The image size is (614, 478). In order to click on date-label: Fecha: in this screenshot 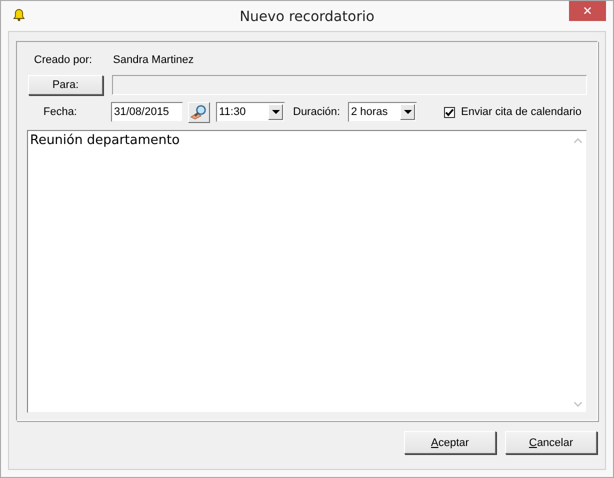, I will do `click(59, 112)`.